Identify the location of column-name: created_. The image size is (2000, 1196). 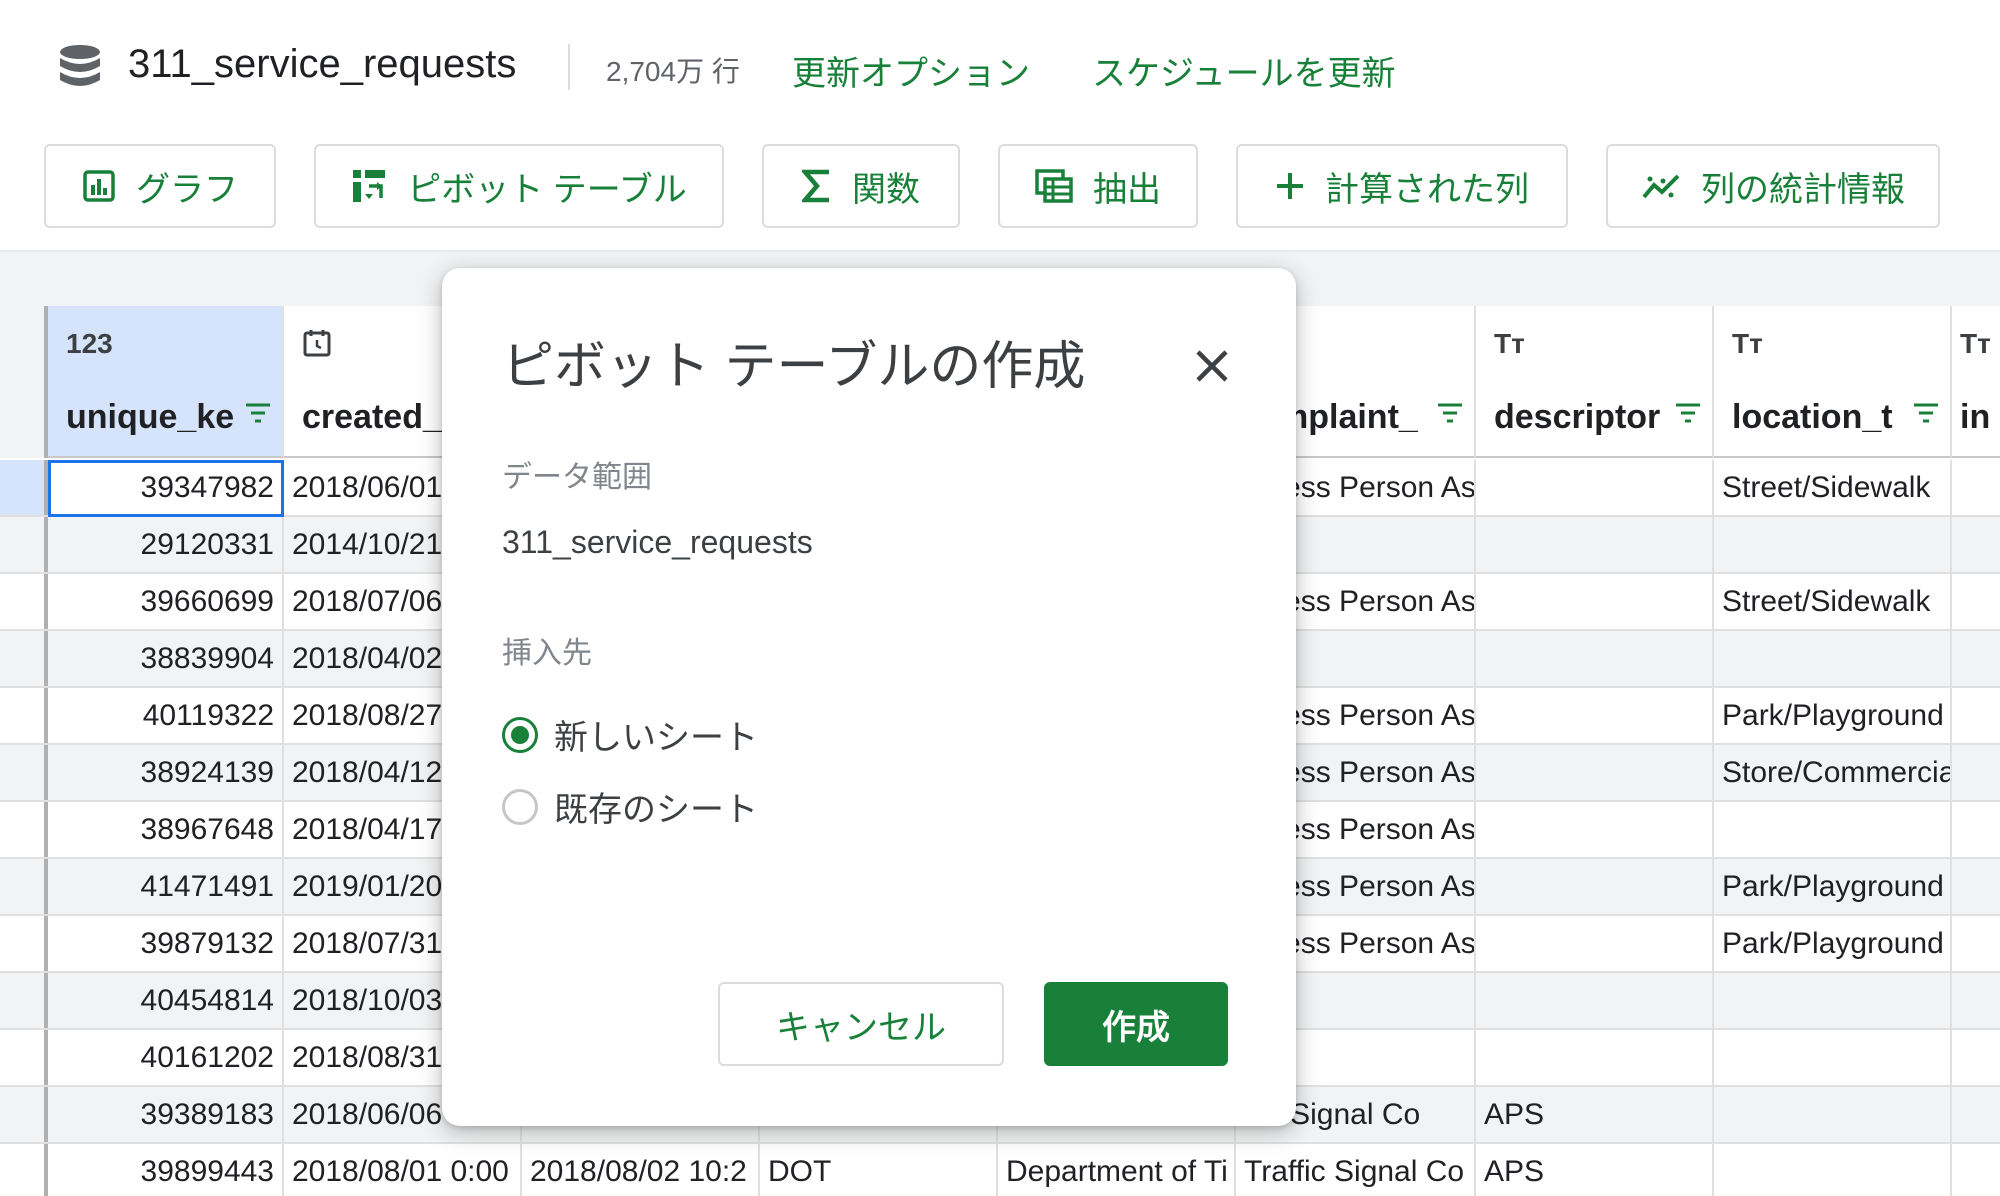
(372, 417).